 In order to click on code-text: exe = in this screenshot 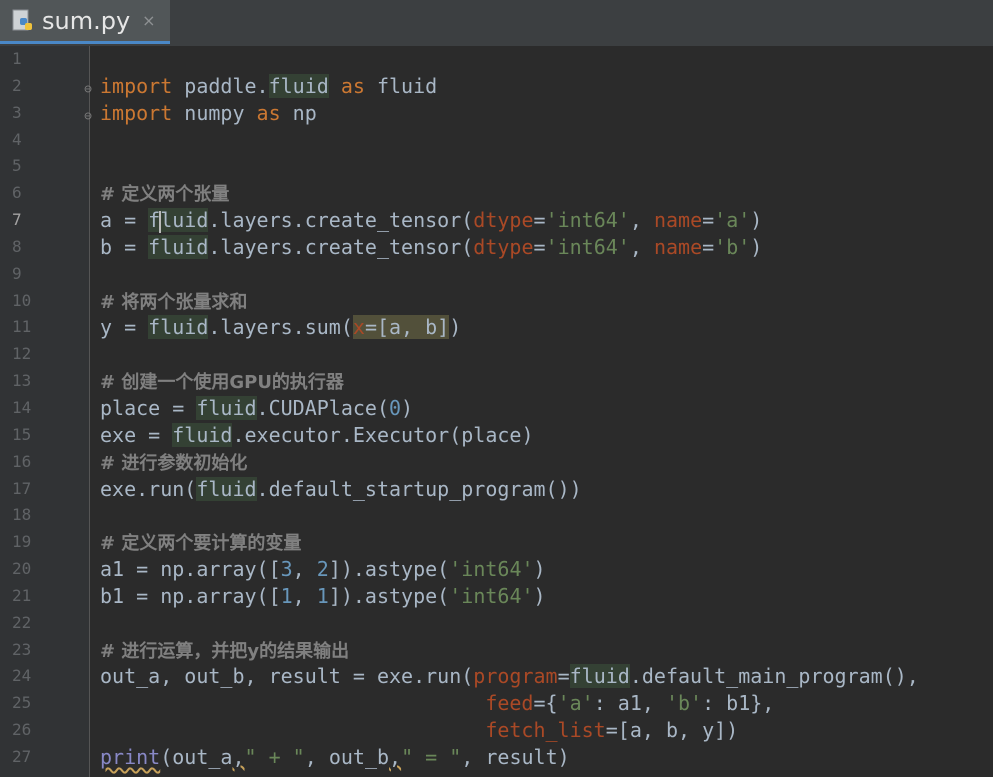, I will do `click(136, 434)`.